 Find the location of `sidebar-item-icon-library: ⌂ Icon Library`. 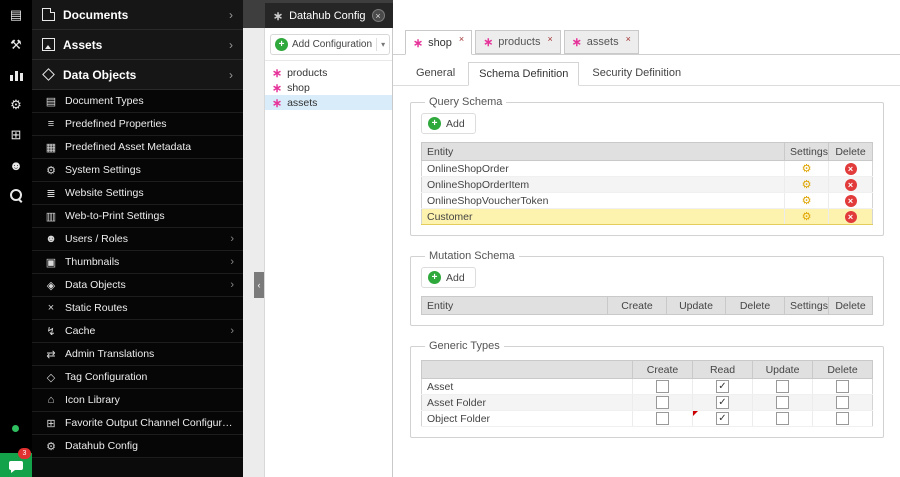

sidebar-item-icon-library: ⌂ Icon Library is located at coordinates (137, 400).